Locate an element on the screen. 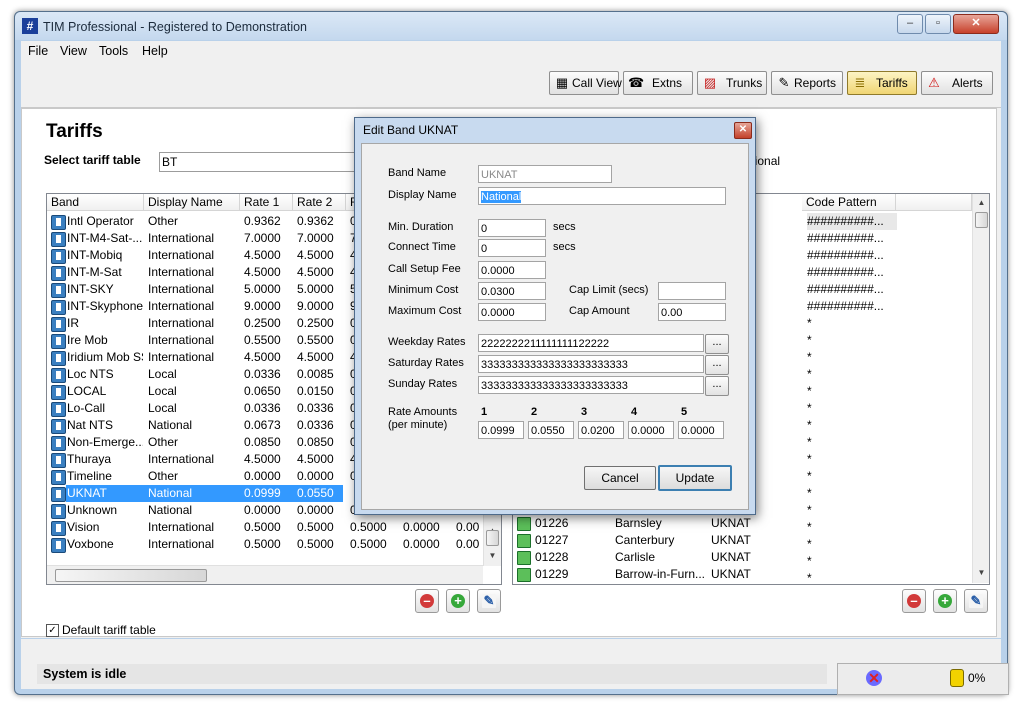 The height and width of the screenshot is (714, 1024). connect-time-field: 0 is located at coordinates (512, 248).